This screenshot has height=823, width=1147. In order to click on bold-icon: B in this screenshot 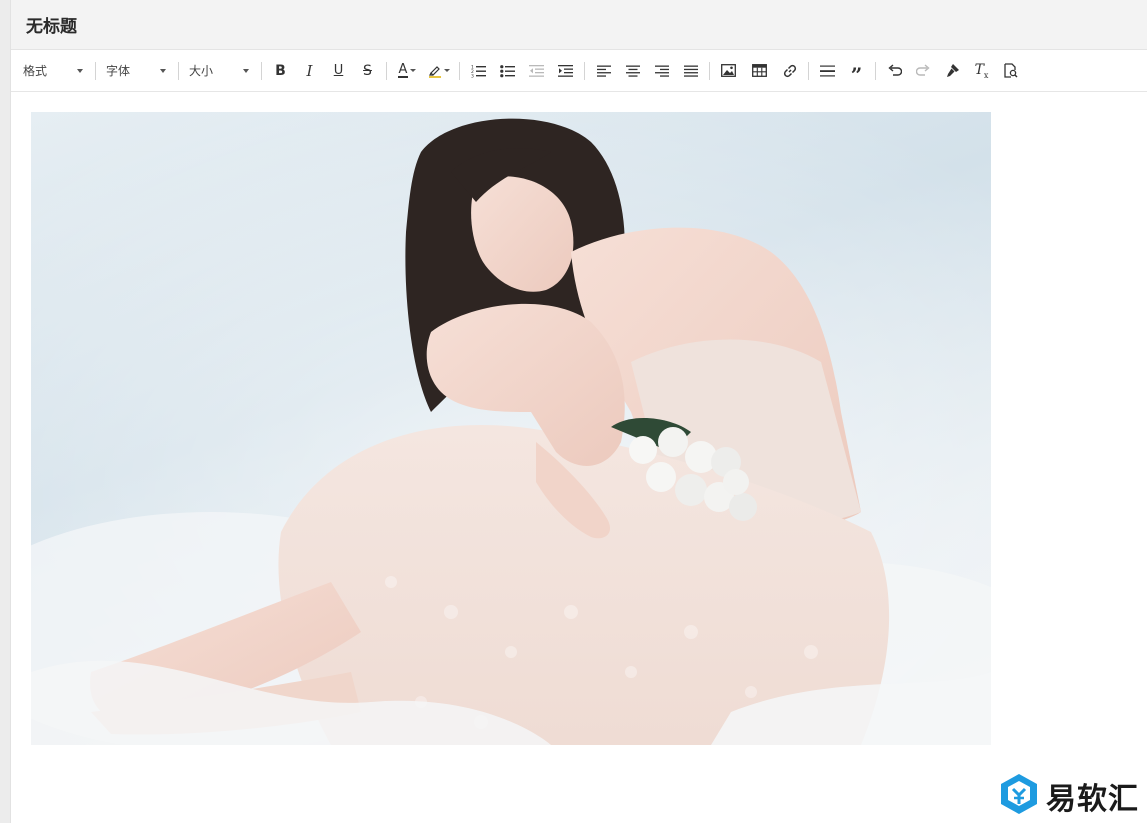, I will do `click(280, 70)`.